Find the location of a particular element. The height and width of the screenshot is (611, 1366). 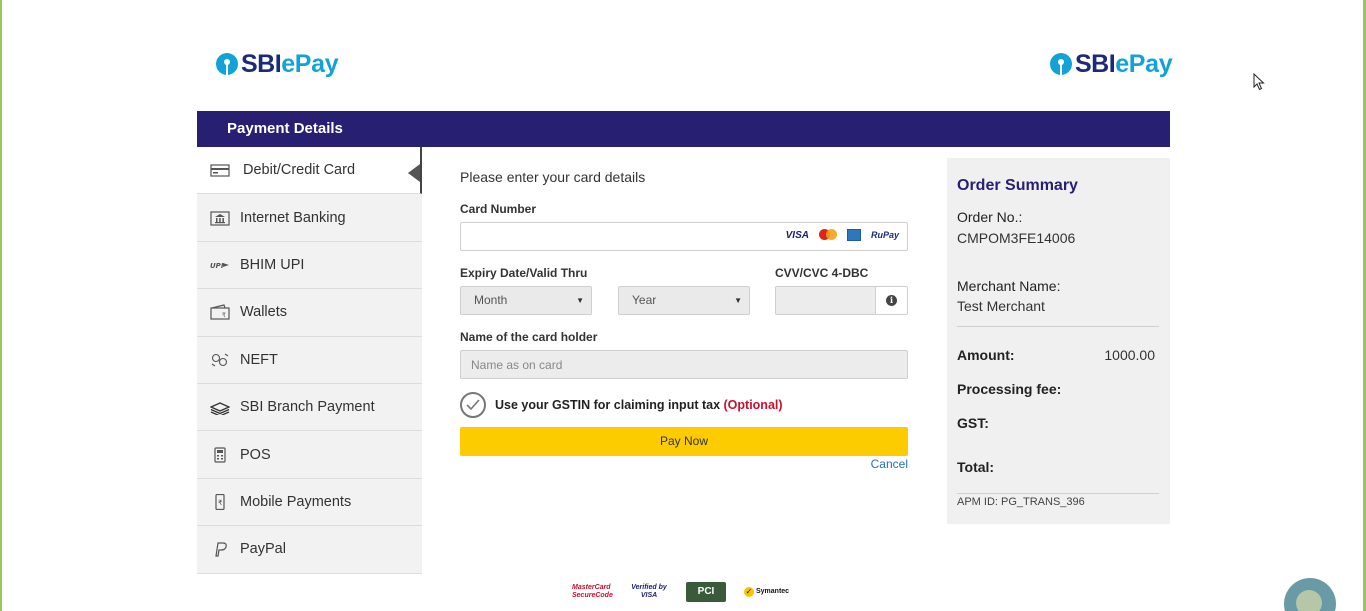

svg-text: UPI is located at coordinates (217, 266).